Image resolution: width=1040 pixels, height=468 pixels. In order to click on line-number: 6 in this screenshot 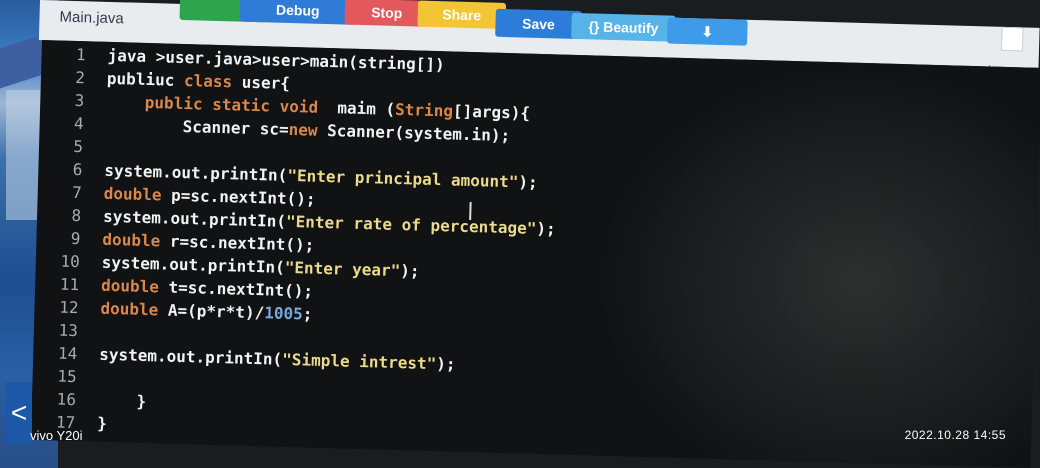, I will do `click(77, 169)`.